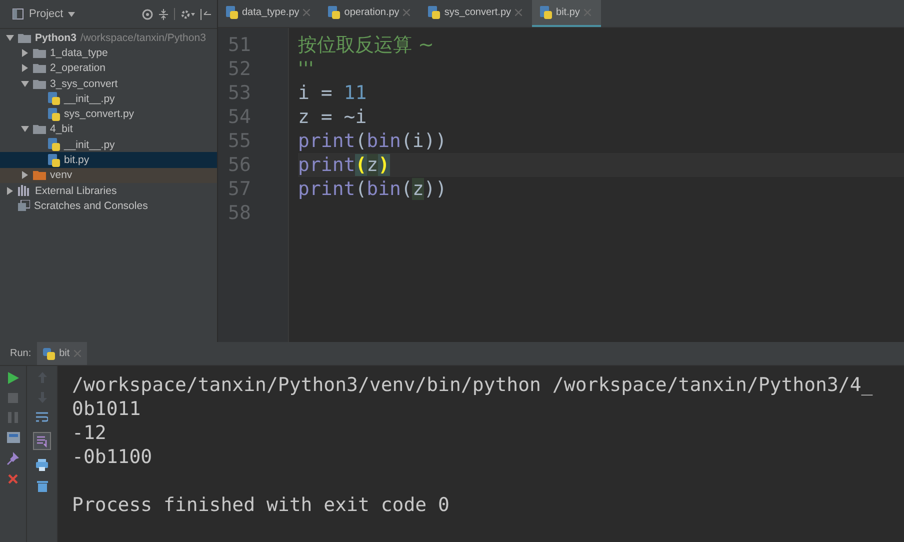 Image resolution: width=904 pixels, height=542 pixels. Describe the element at coordinates (108, 130) in the screenshot. I see `tree-item: 4_bit` at that location.